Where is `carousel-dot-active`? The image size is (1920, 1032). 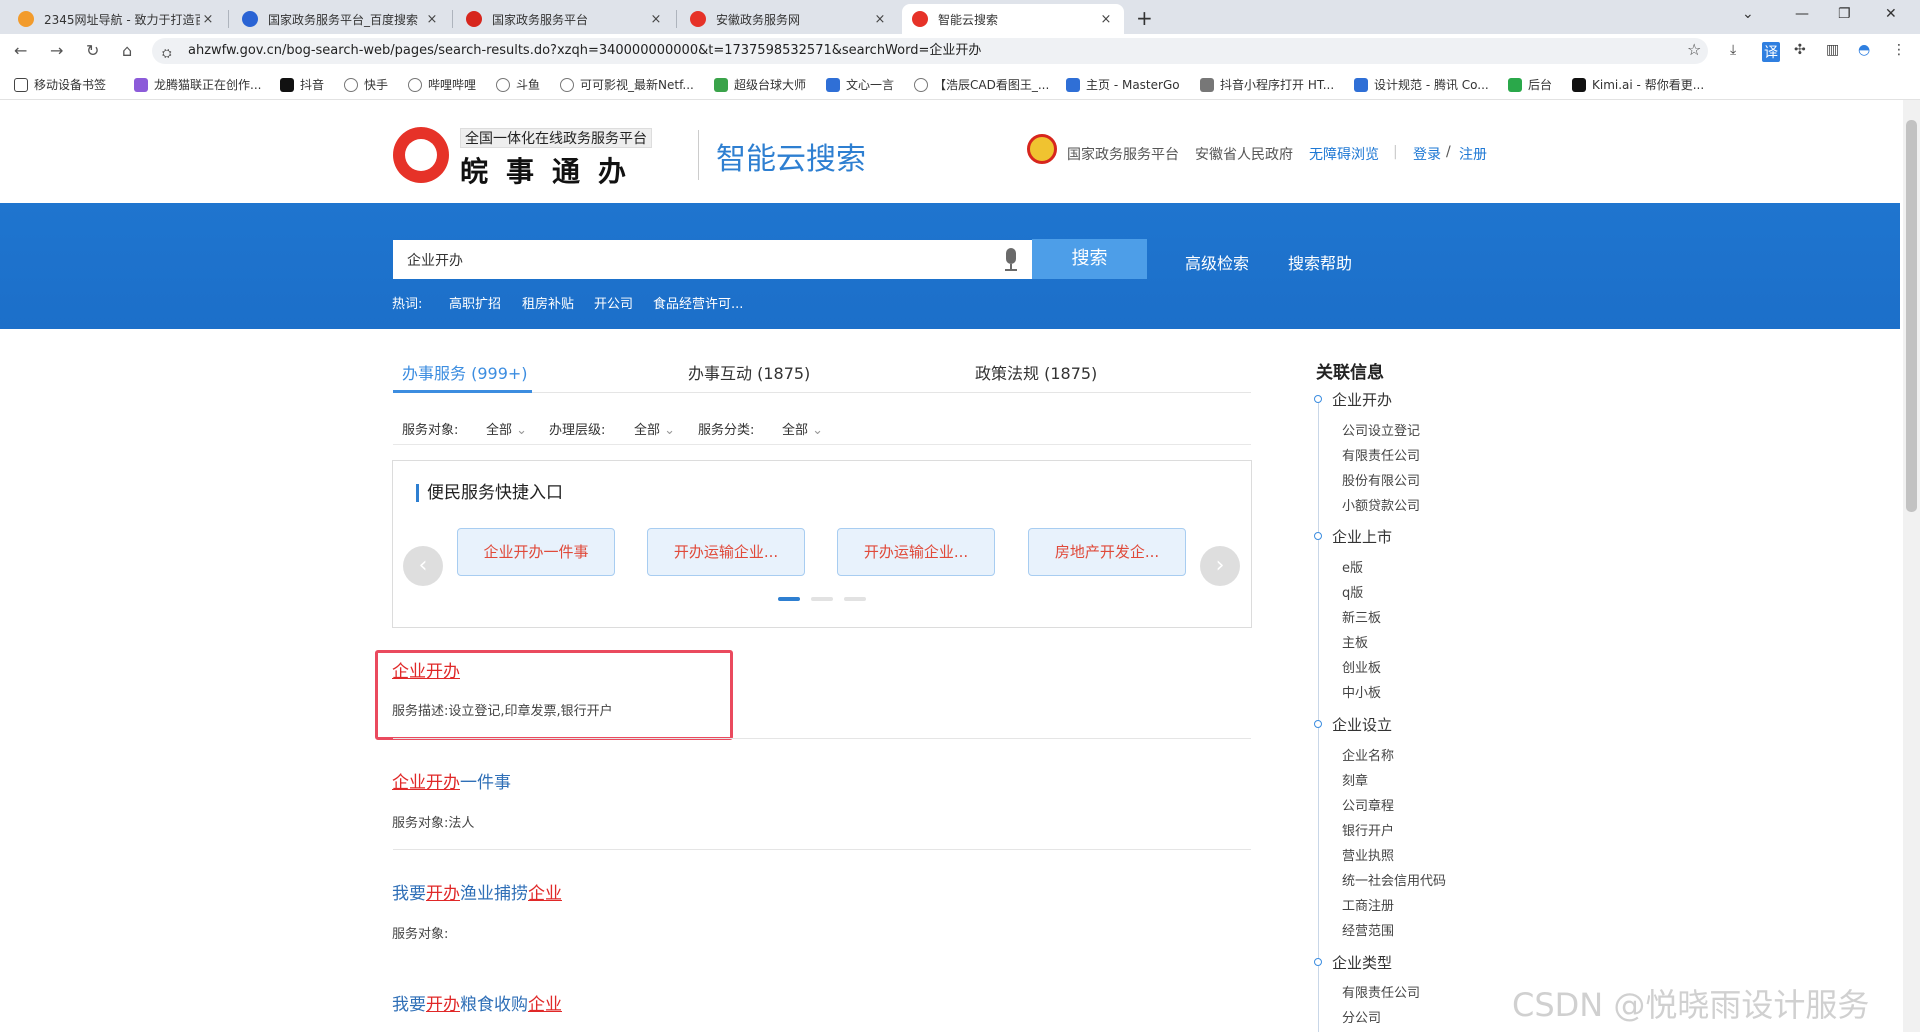 carousel-dot-active is located at coordinates (789, 599).